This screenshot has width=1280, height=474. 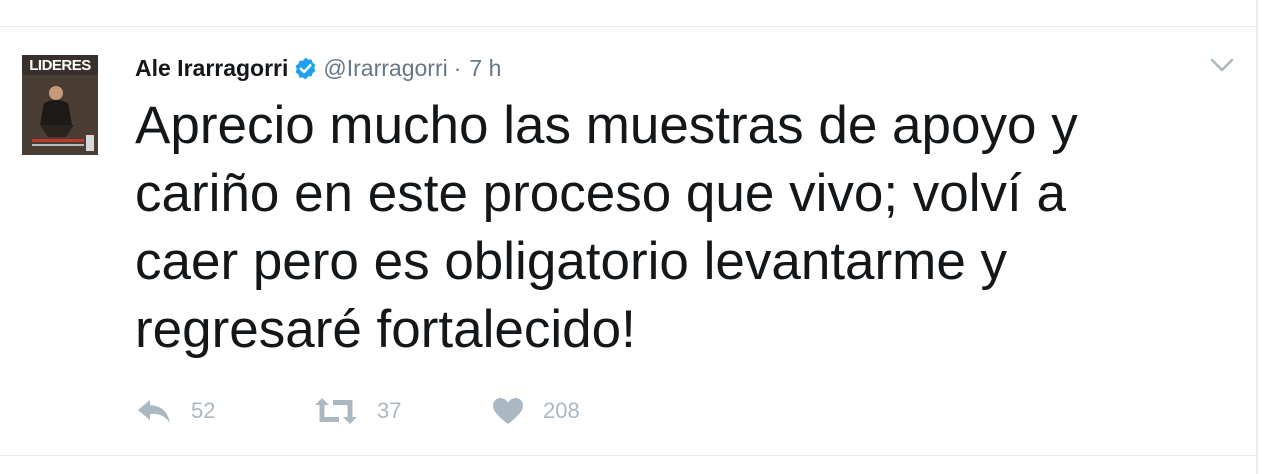 I want to click on chevron-down-icon, so click(x=1222, y=65).